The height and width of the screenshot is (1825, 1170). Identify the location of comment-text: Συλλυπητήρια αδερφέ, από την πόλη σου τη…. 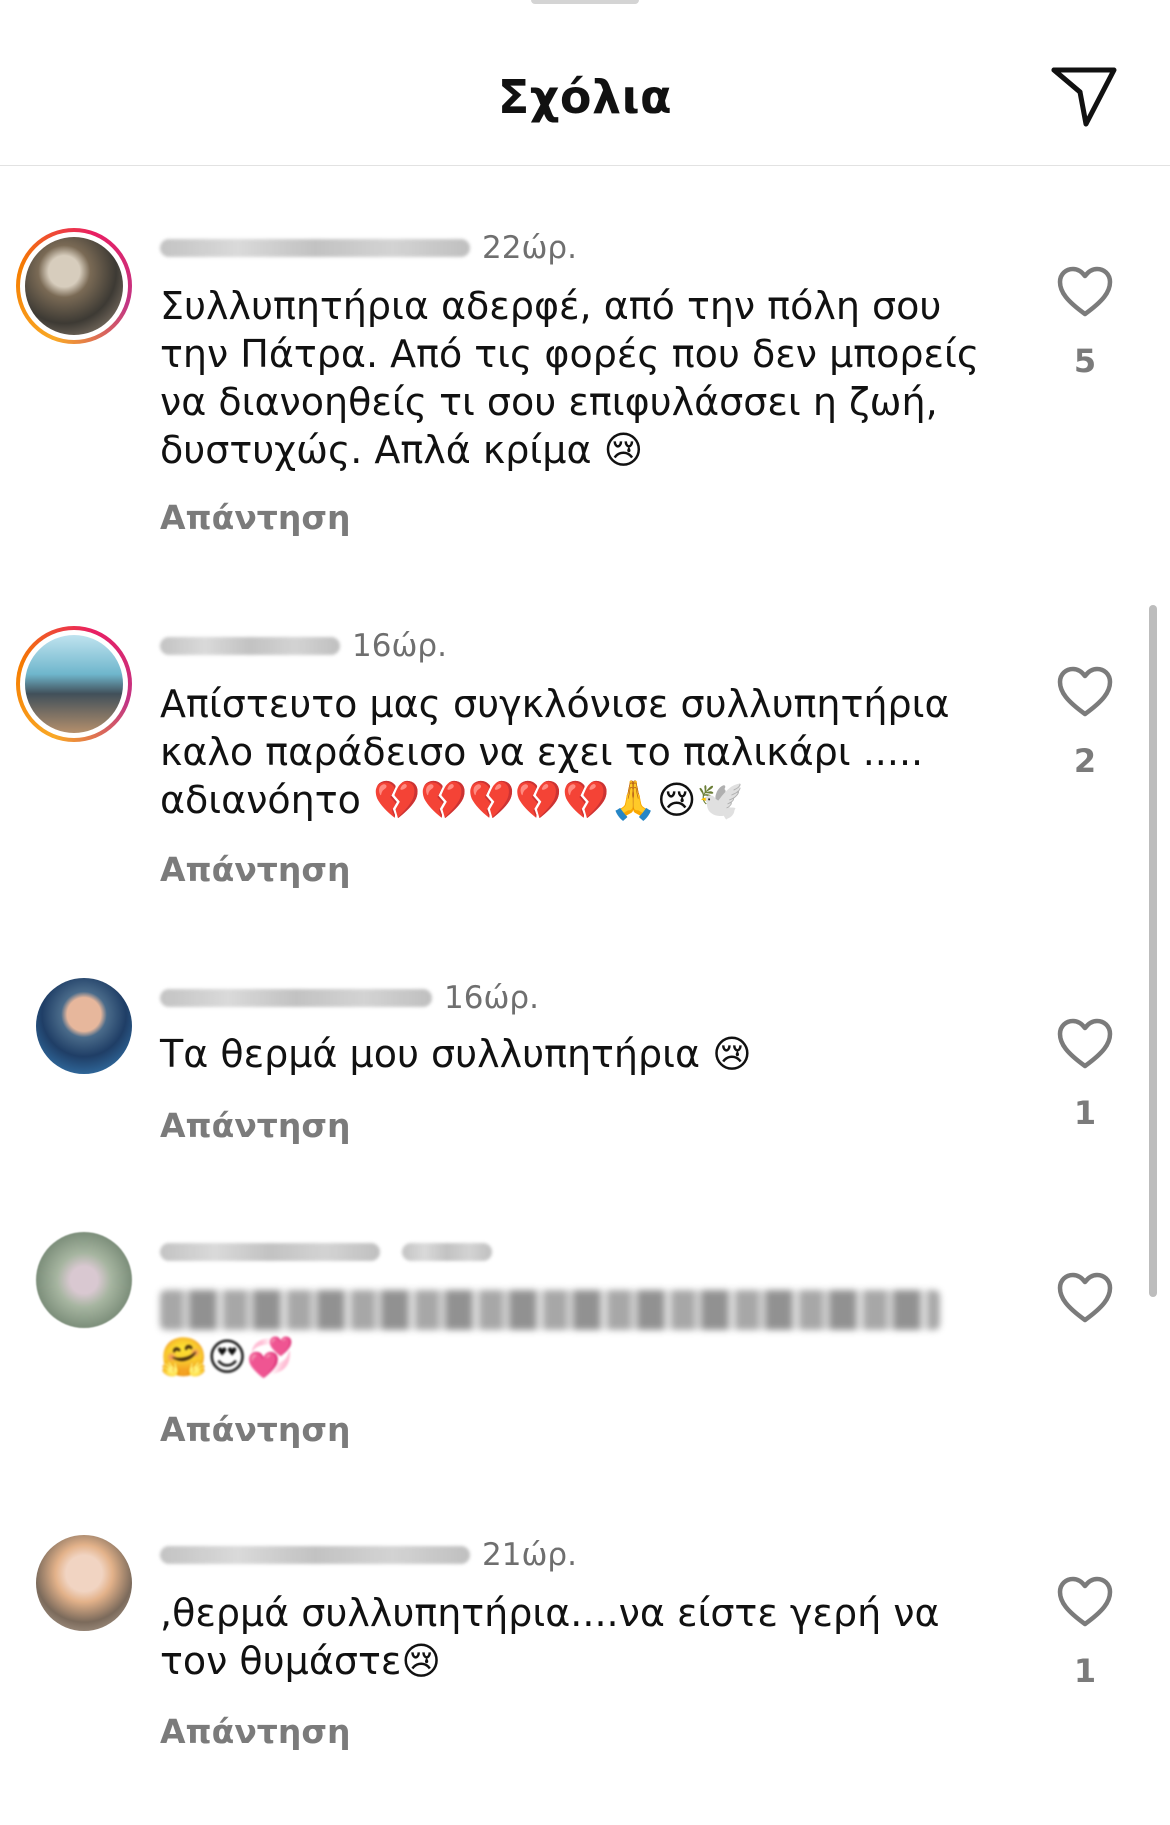
(570, 378).